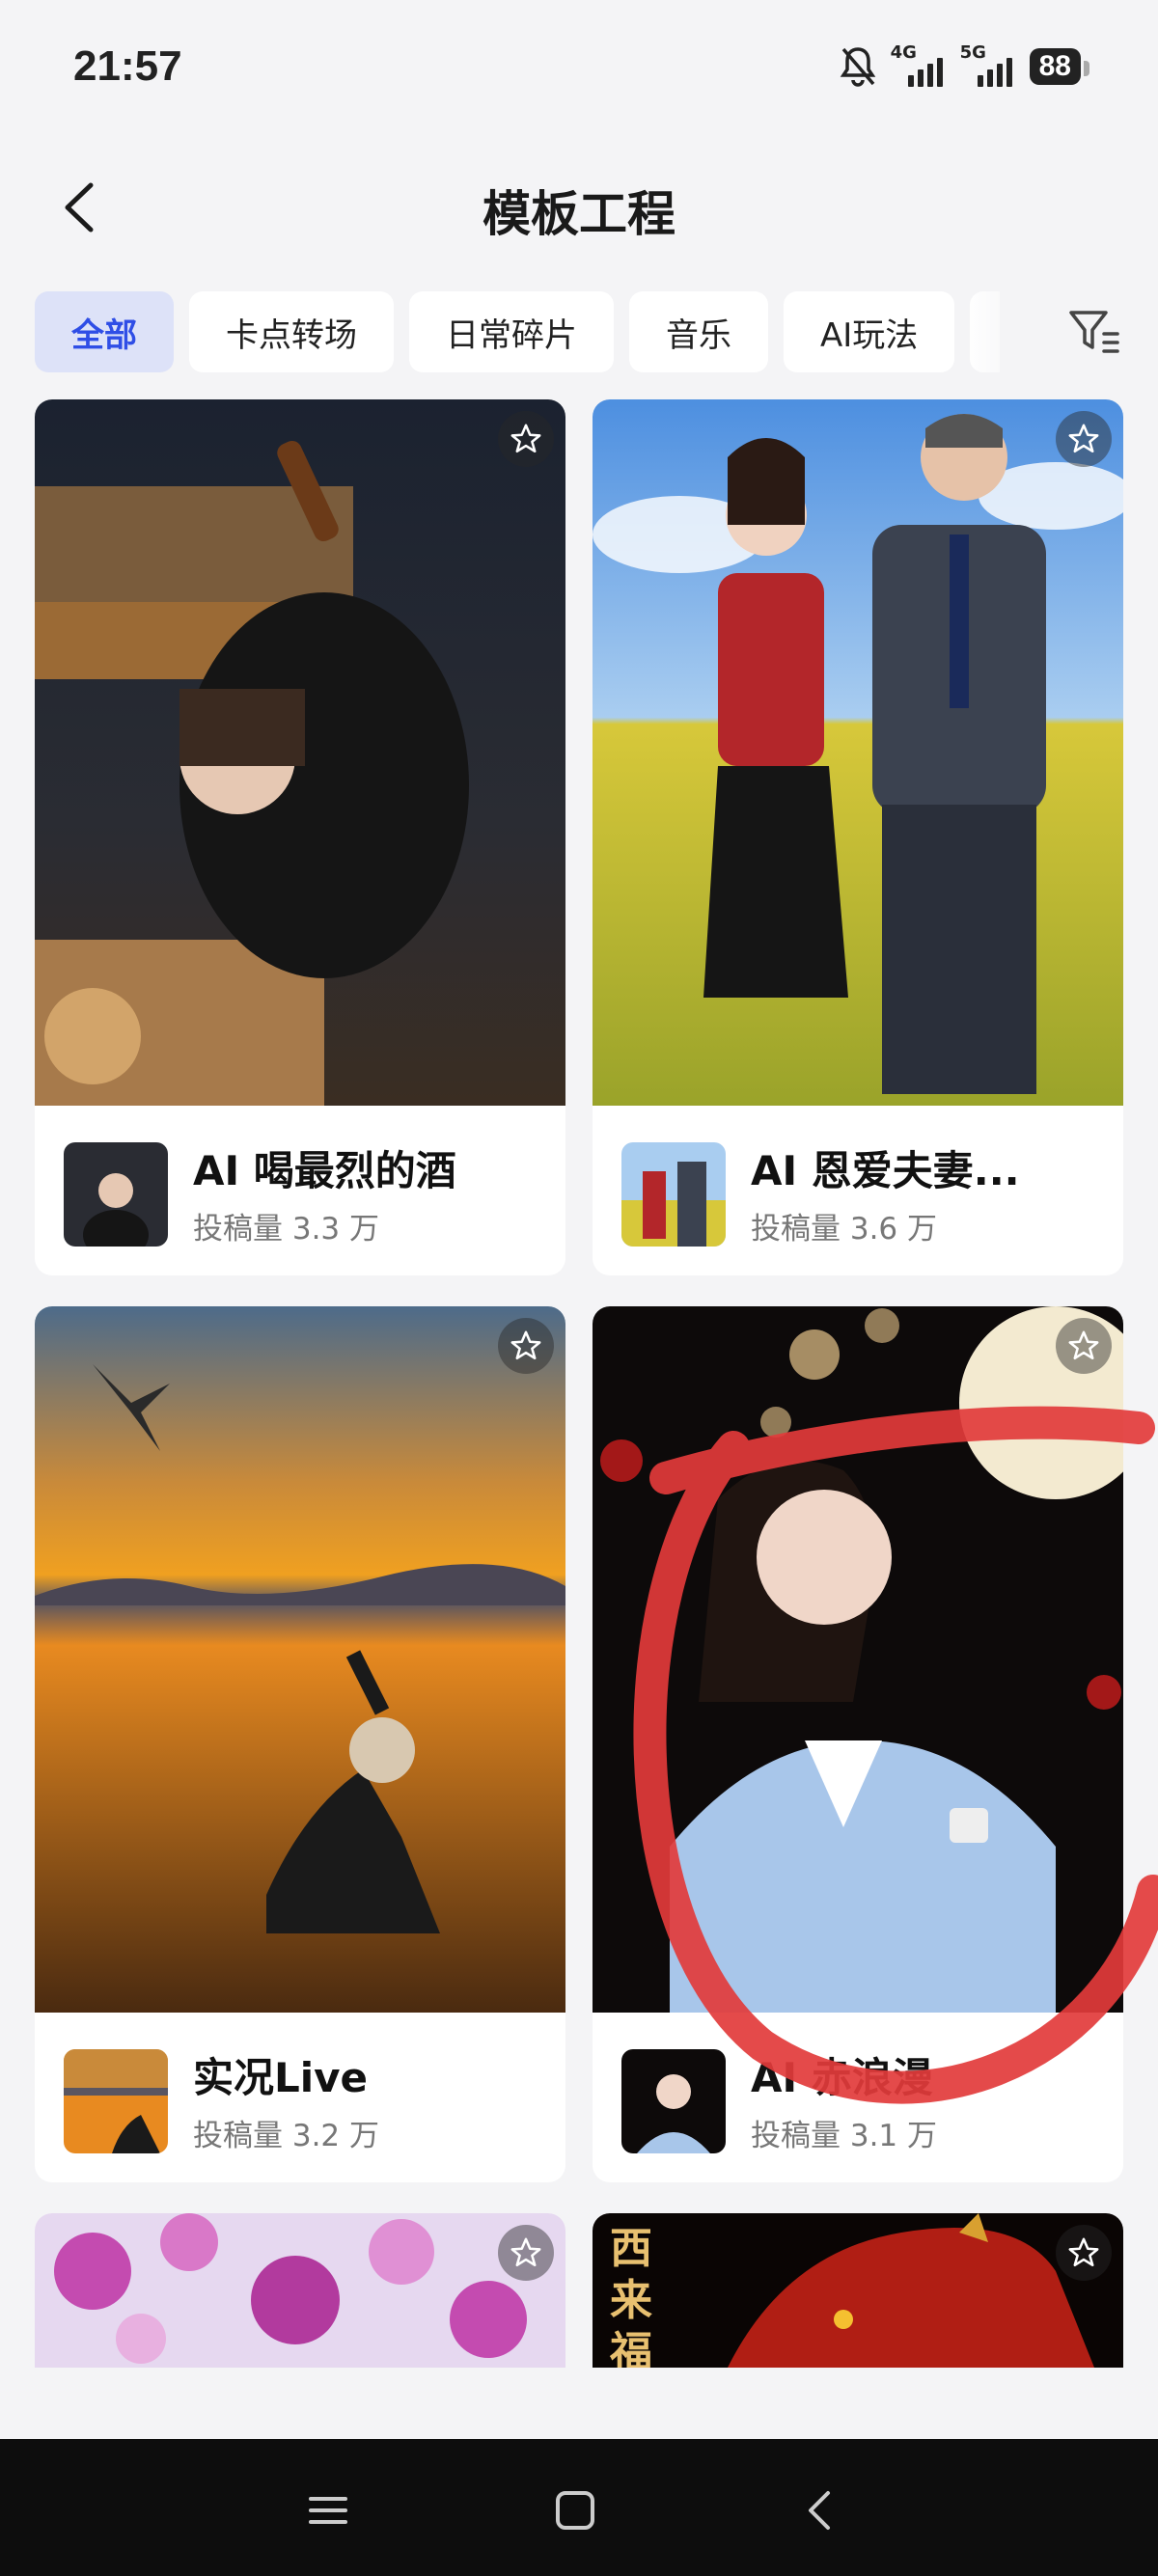  I want to click on status-time: 21:57, so click(127, 66).